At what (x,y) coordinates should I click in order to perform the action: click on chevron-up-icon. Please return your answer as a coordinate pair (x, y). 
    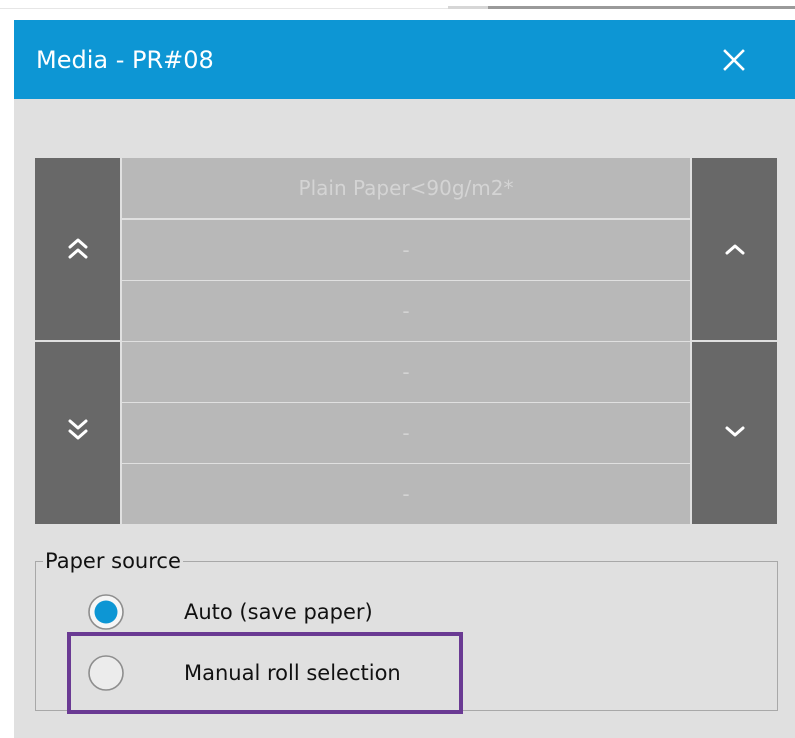
    Looking at the image, I should click on (735, 249).